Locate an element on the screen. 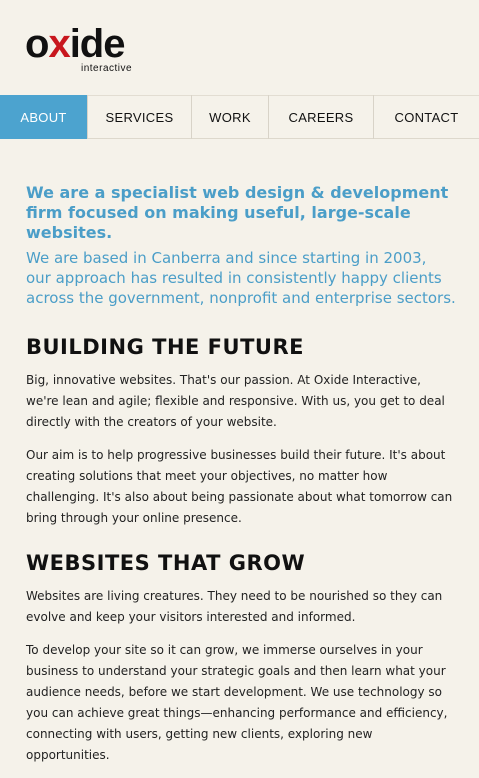  nav-item-contact: CONTACT is located at coordinates (426, 117).